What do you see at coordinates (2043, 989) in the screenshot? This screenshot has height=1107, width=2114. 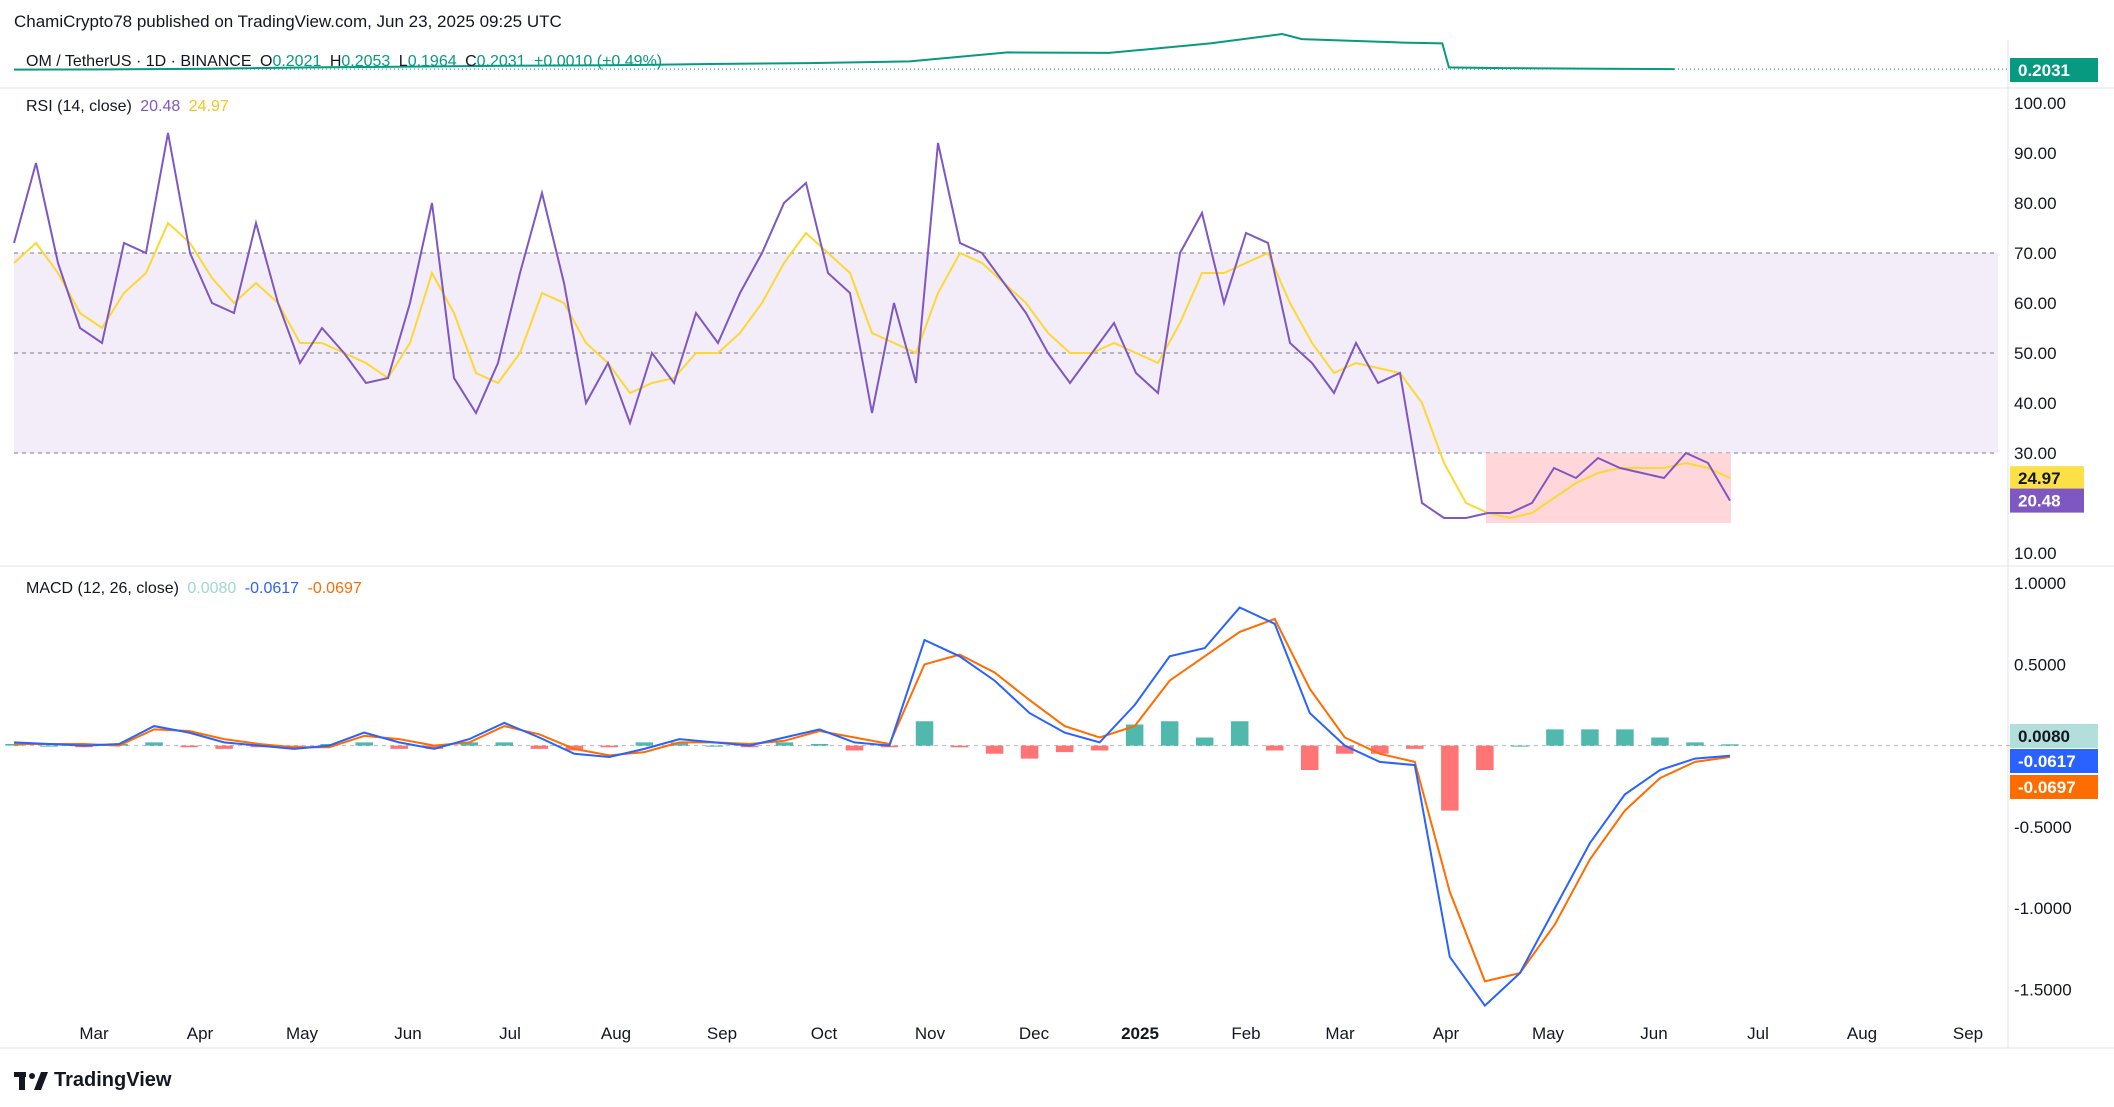 I see `macd-tick-label: -1.5000` at bounding box center [2043, 989].